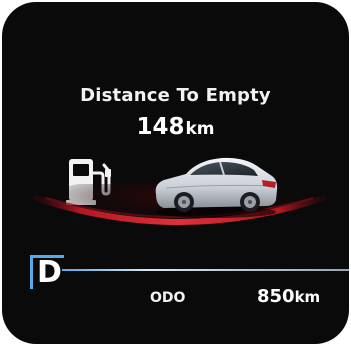  Describe the element at coordinates (276, 296) in the screenshot. I see `odometer-value: 850` at that location.